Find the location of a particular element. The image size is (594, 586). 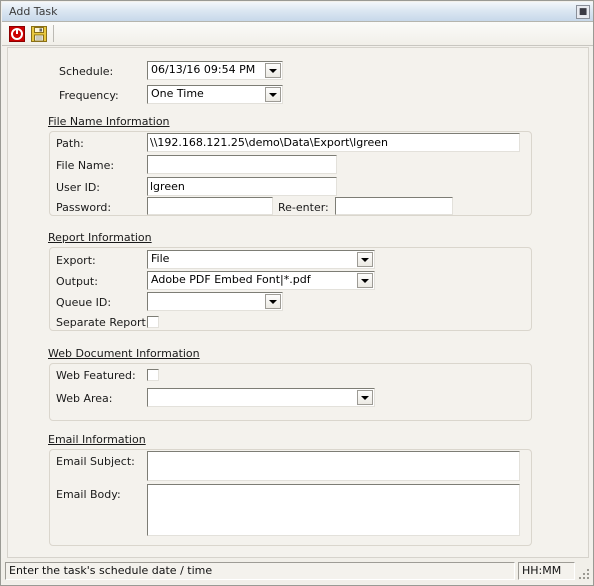

schedule-value: 06/13/16 09:54 PM is located at coordinates (203, 69).